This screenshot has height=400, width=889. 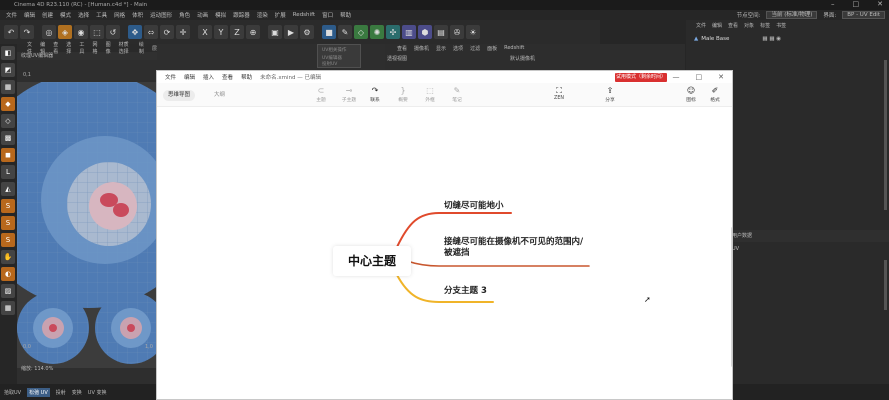 I want to click on menu-render: 渲染, so click(x=262, y=15).